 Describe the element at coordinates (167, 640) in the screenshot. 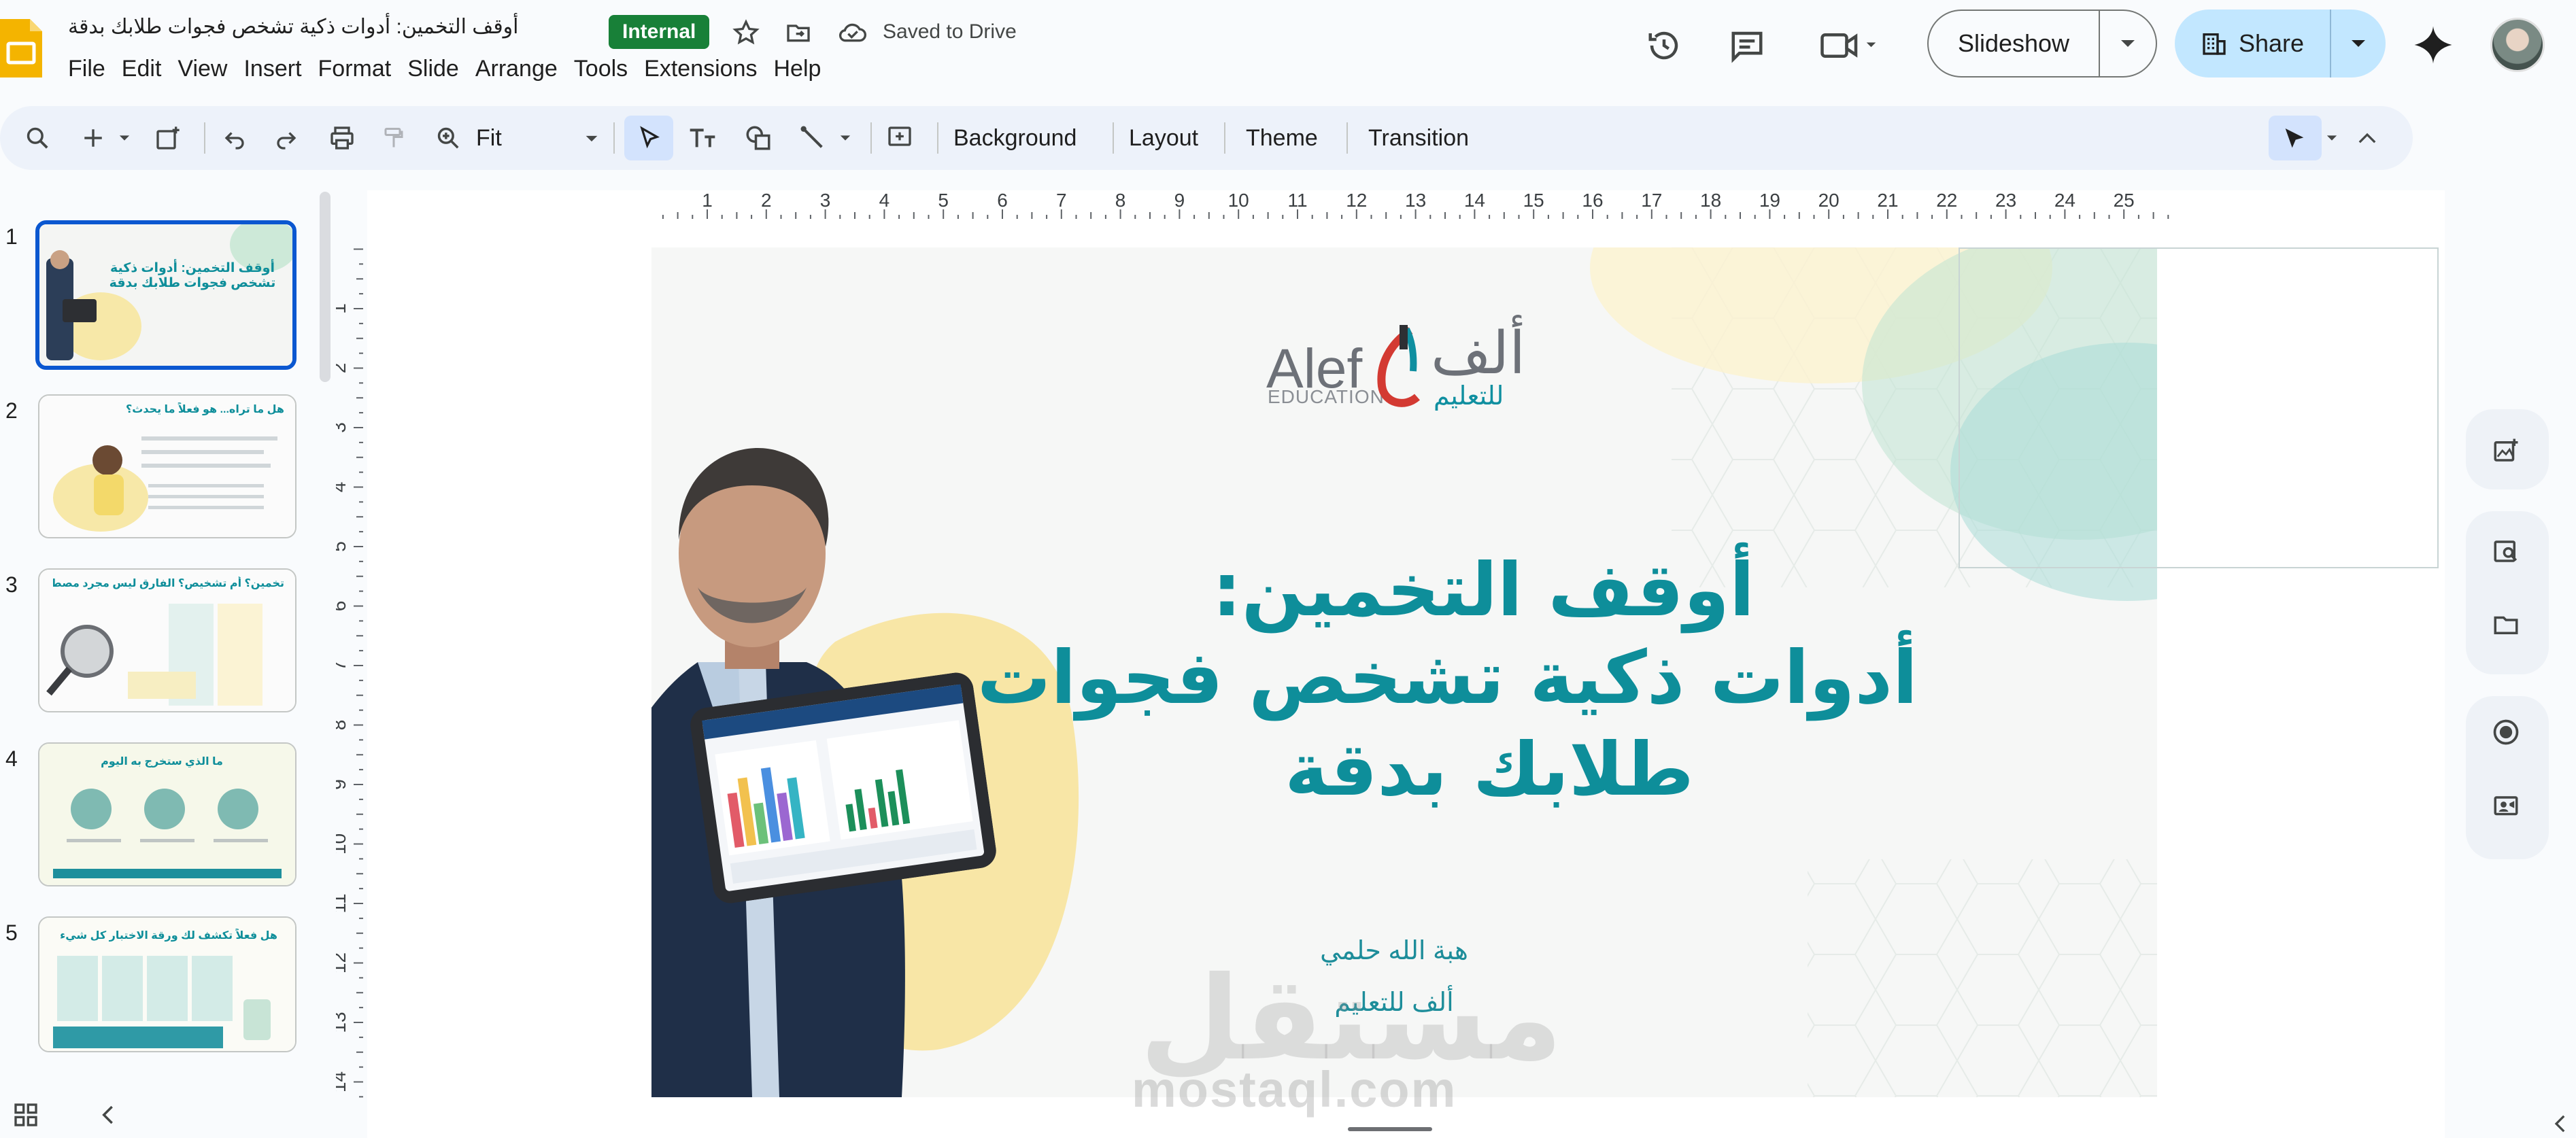

I see `slide-thumbnail-3: تخمين؟ أم تشخيص؟ الفارق ليس مجرد مصطلح` at that location.